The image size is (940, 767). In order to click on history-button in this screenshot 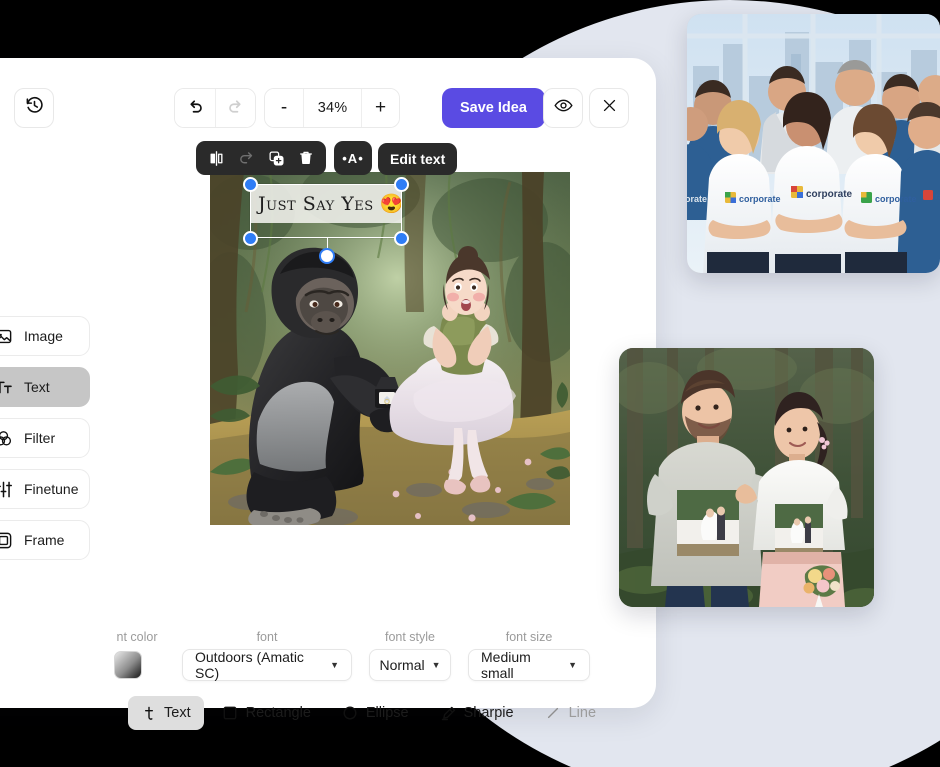, I will do `click(34, 108)`.